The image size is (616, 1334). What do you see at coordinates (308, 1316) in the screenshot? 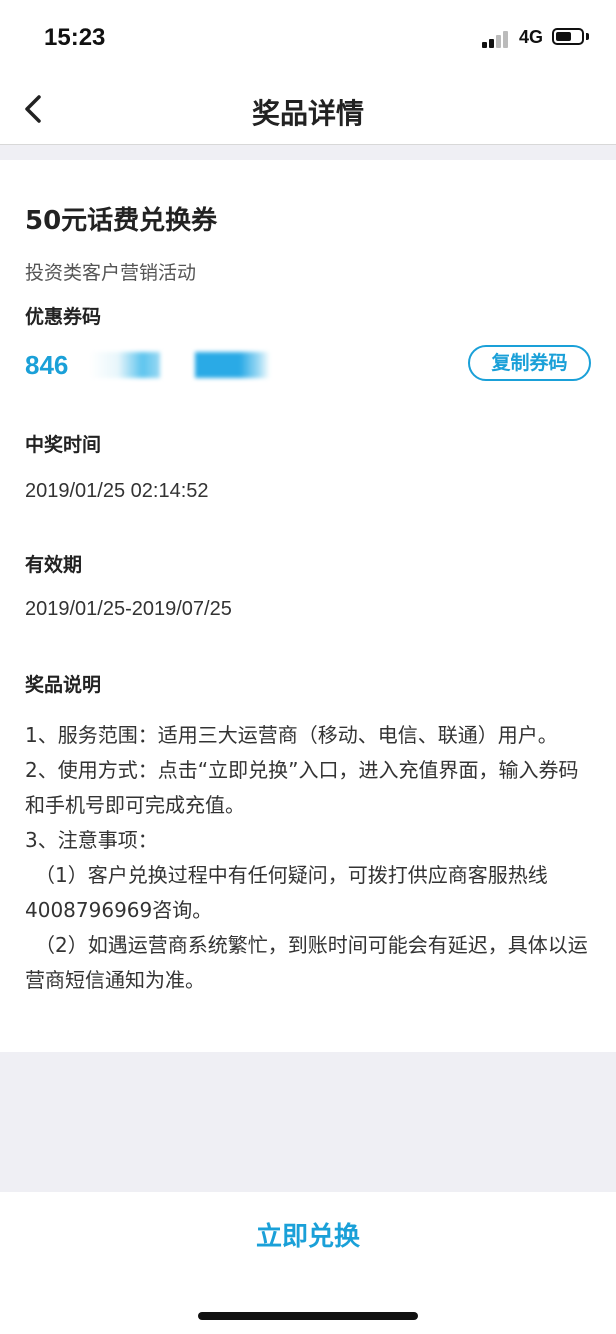
I see `home-indicator` at bounding box center [308, 1316].